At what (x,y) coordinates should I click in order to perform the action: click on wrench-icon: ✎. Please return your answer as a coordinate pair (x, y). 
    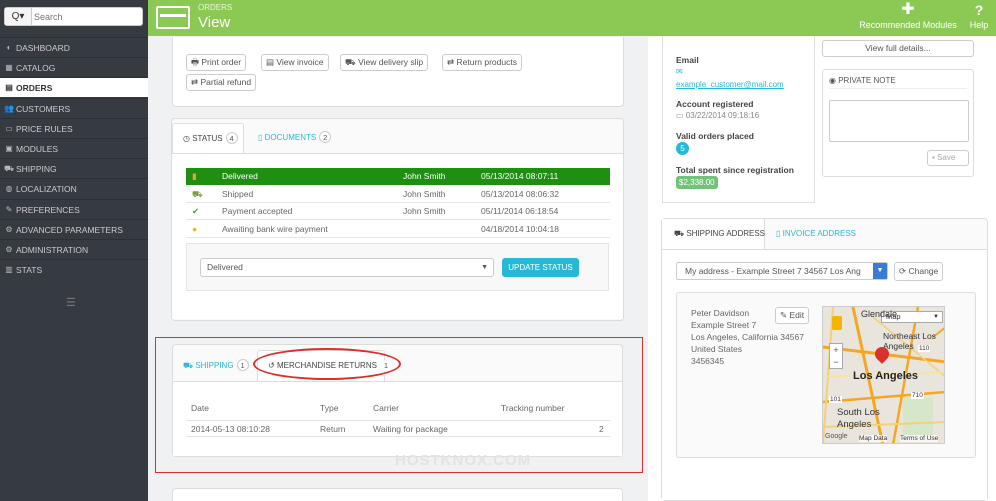
    Looking at the image, I should click on (9, 209).